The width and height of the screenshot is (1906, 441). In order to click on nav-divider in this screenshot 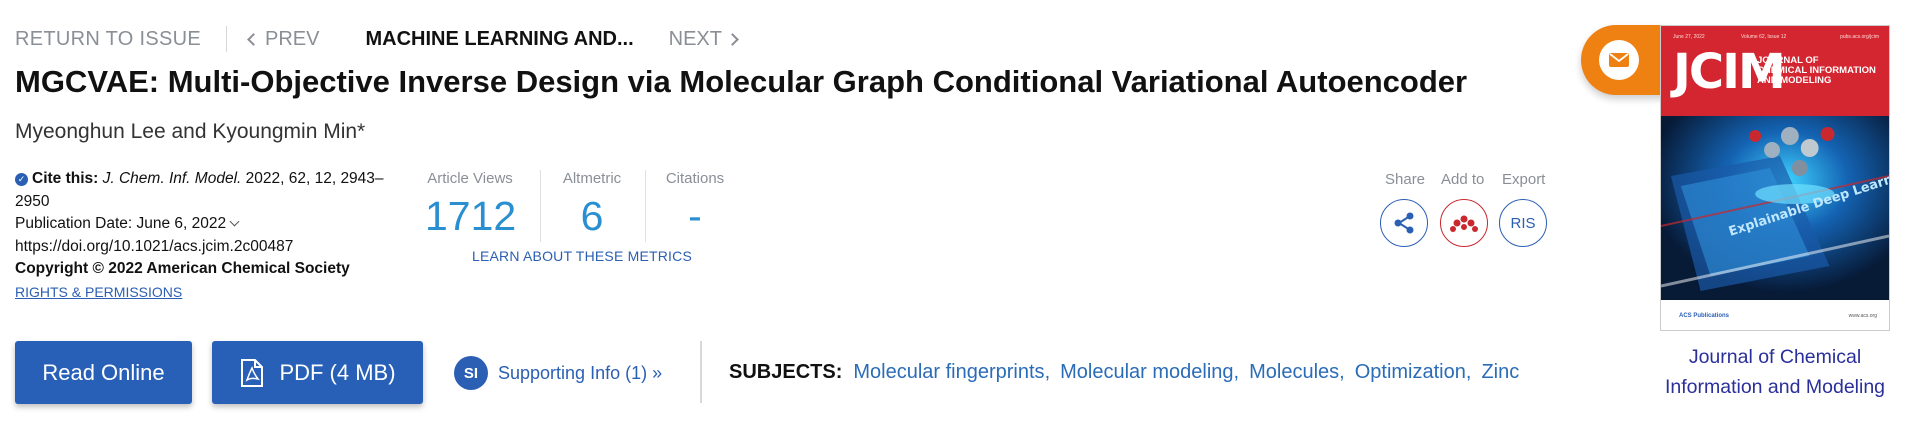, I will do `click(227, 39)`.